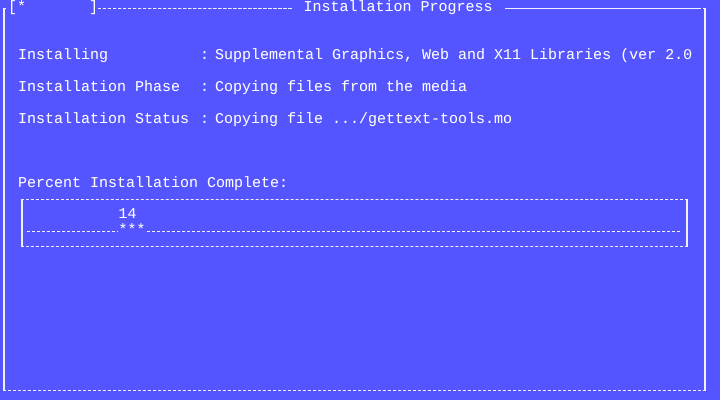 The height and width of the screenshot is (400, 720). Describe the element at coordinates (127, 215) in the screenshot. I see `percent-value: 14` at that location.